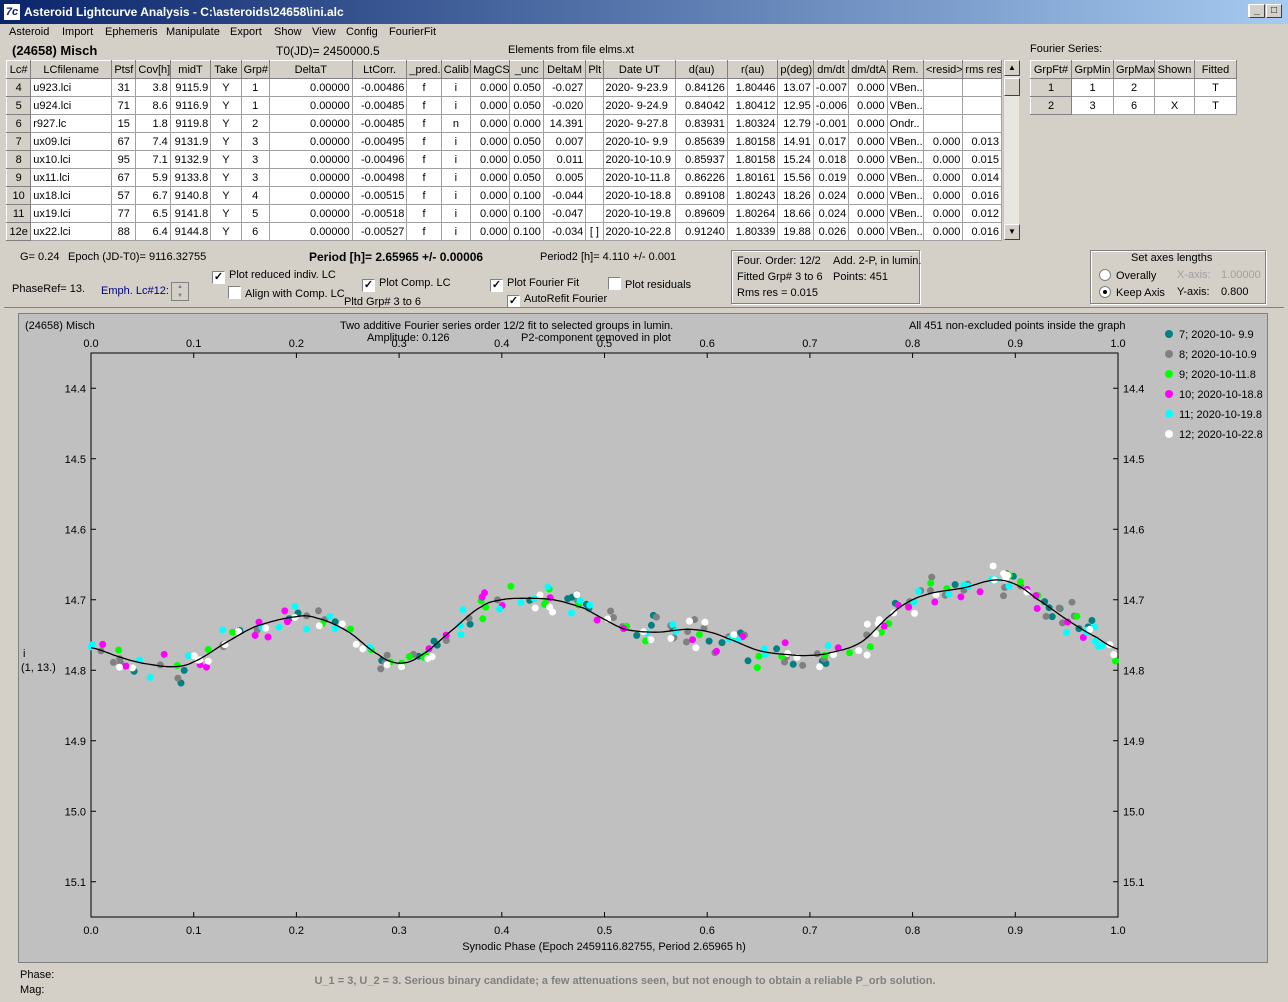  Describe the element at coordinates (379, 195) in the screenshot. I see `table-cell: -0.00515` at that location.